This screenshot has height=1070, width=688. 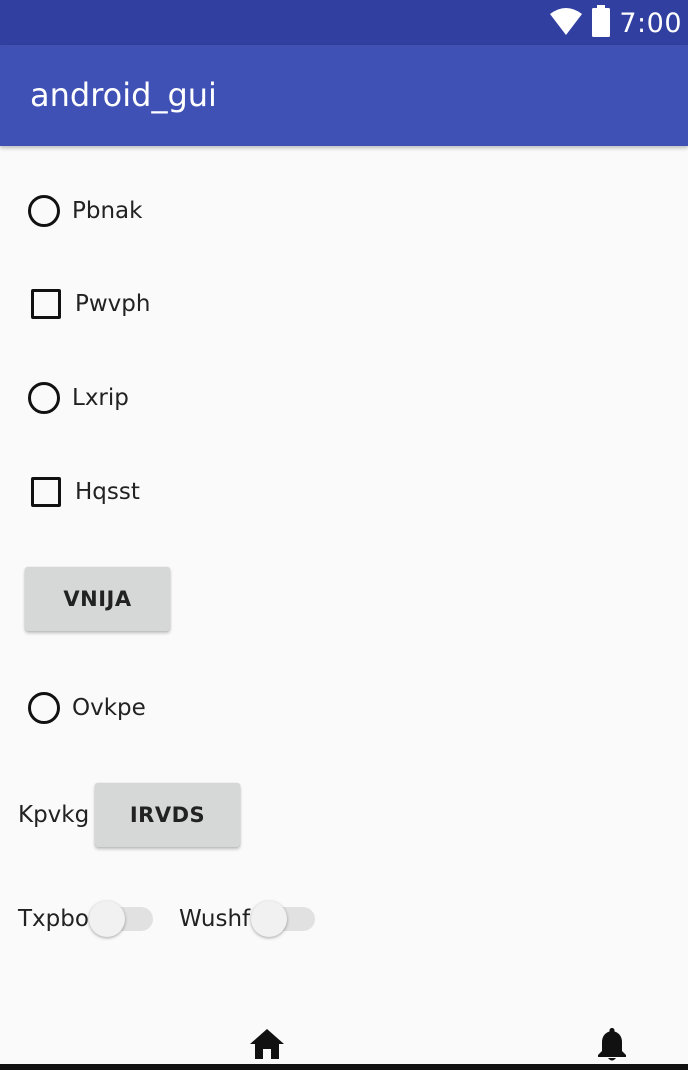 What do you see at coordinates (215, 919) in the screenshot?
I see `switch-label-wushf: Wushf` at bounding box center [215, 919].